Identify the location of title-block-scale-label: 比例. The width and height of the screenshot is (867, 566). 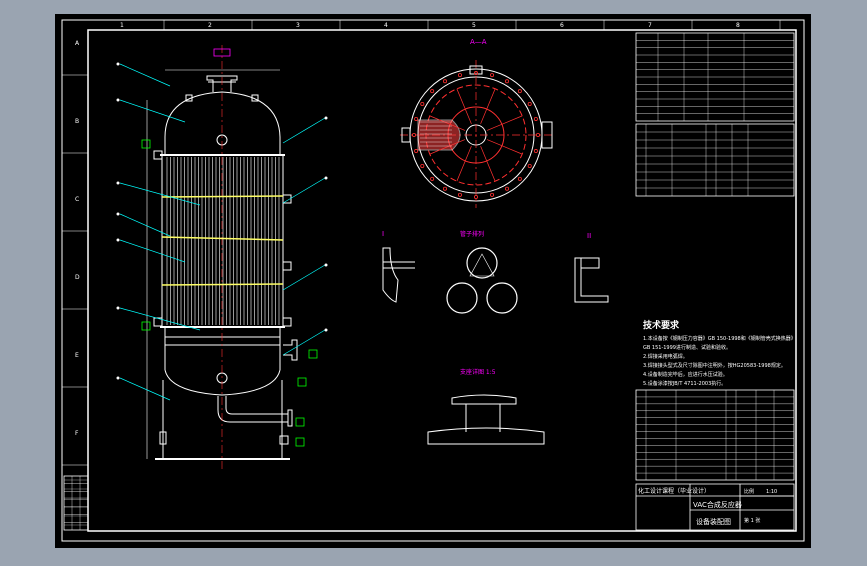
(749, 491).